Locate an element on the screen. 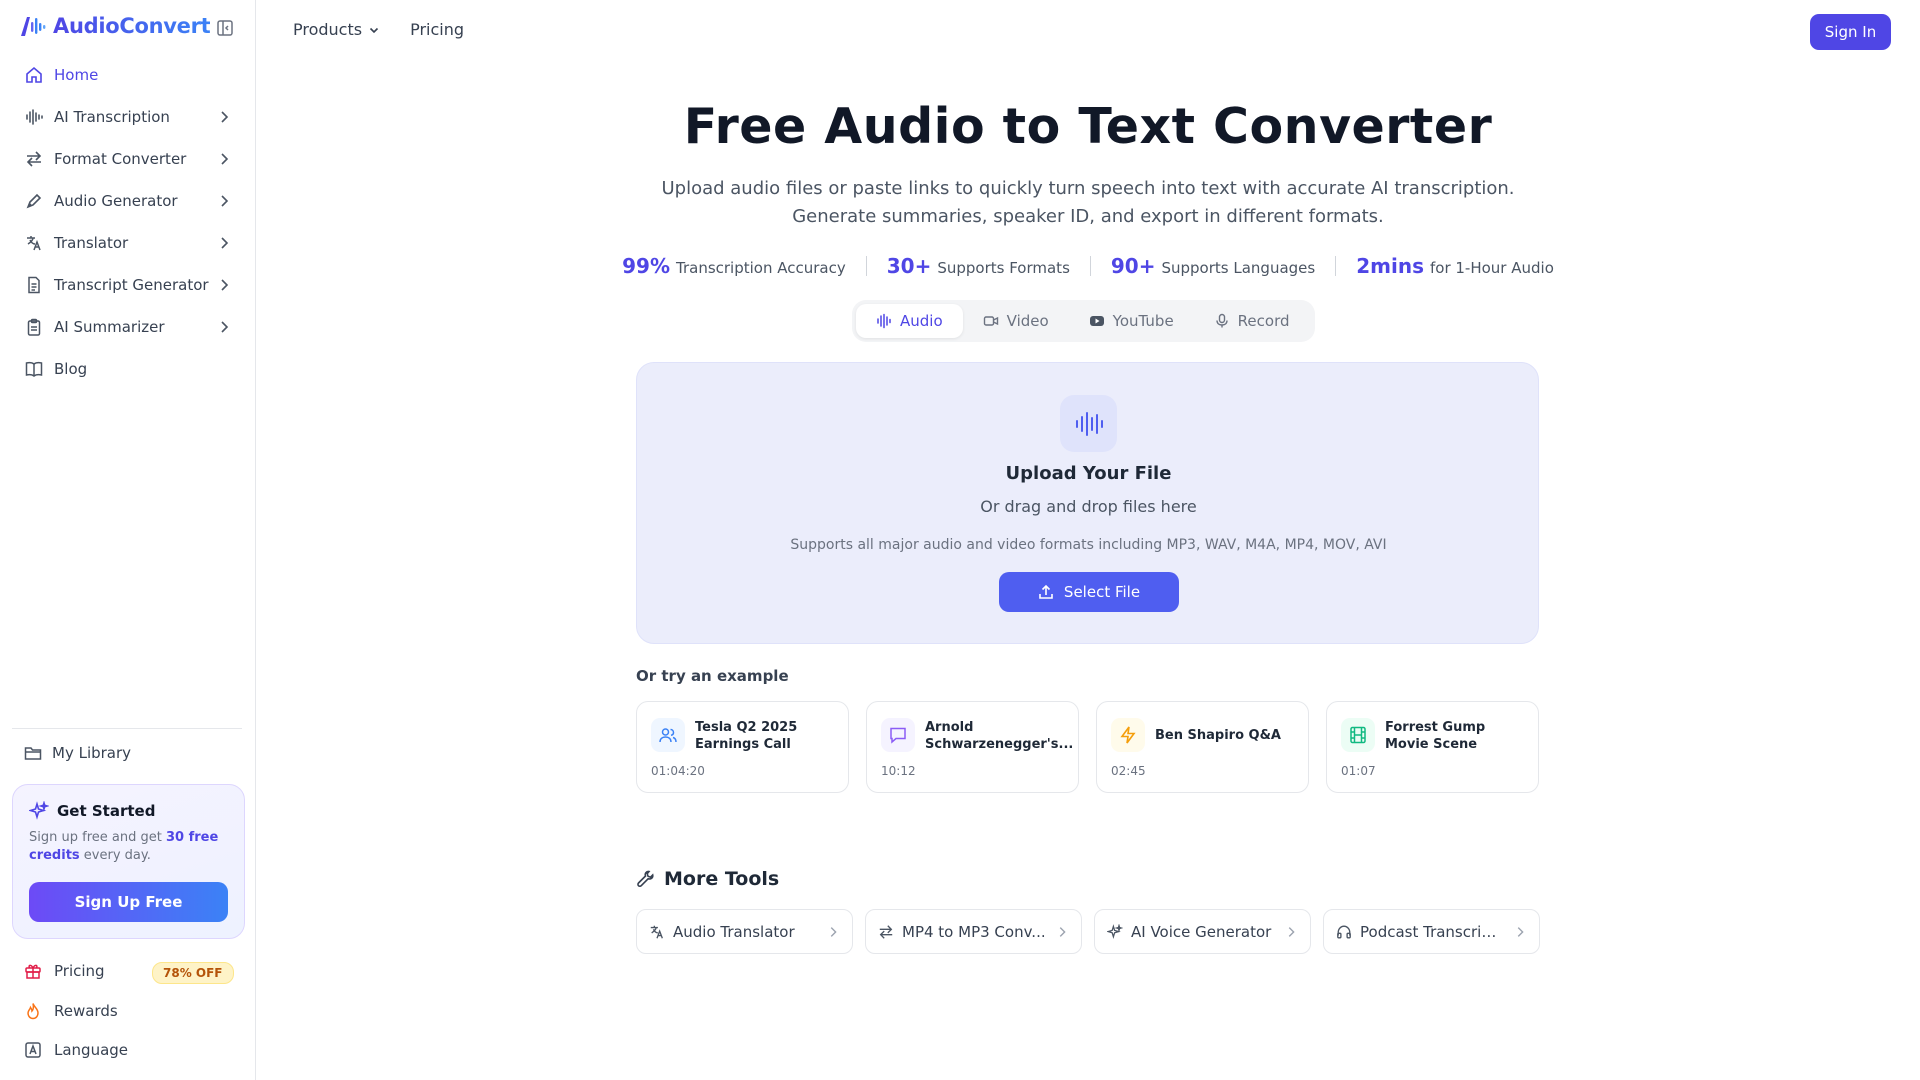  tab-audio: Audio is located at coordinates (909, 321).